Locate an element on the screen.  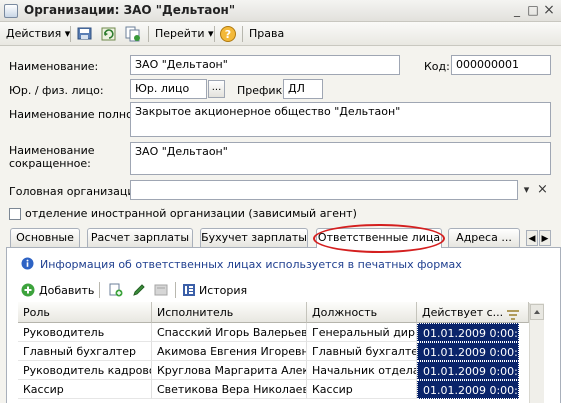
short-name-label-line1: Наименование is located at coordinates (52, 150).